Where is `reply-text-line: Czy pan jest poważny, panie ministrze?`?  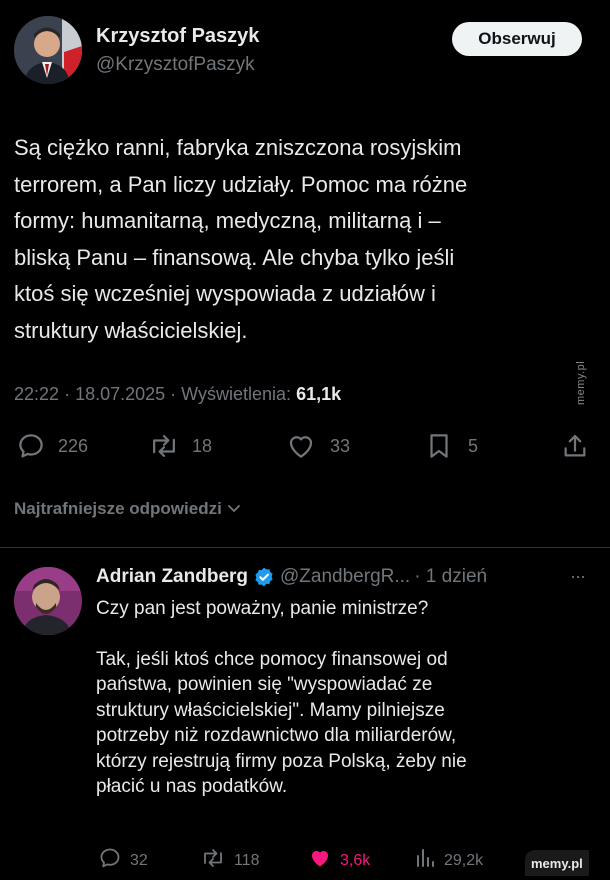
reply-text-line: Czy pan jest poważny, panie ministrze? is located at coordinates (262, 608).